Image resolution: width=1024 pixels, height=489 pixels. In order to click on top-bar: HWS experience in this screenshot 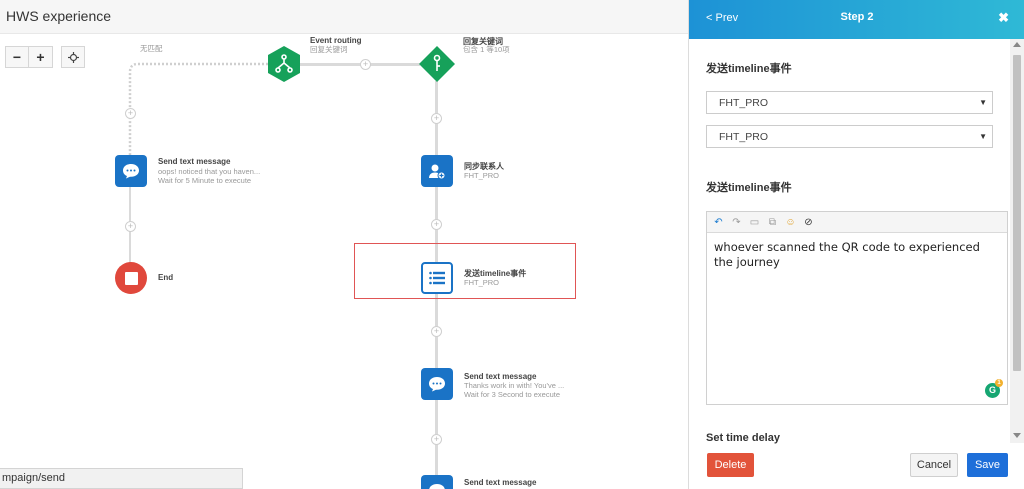, I will do `click(344, 17)`.